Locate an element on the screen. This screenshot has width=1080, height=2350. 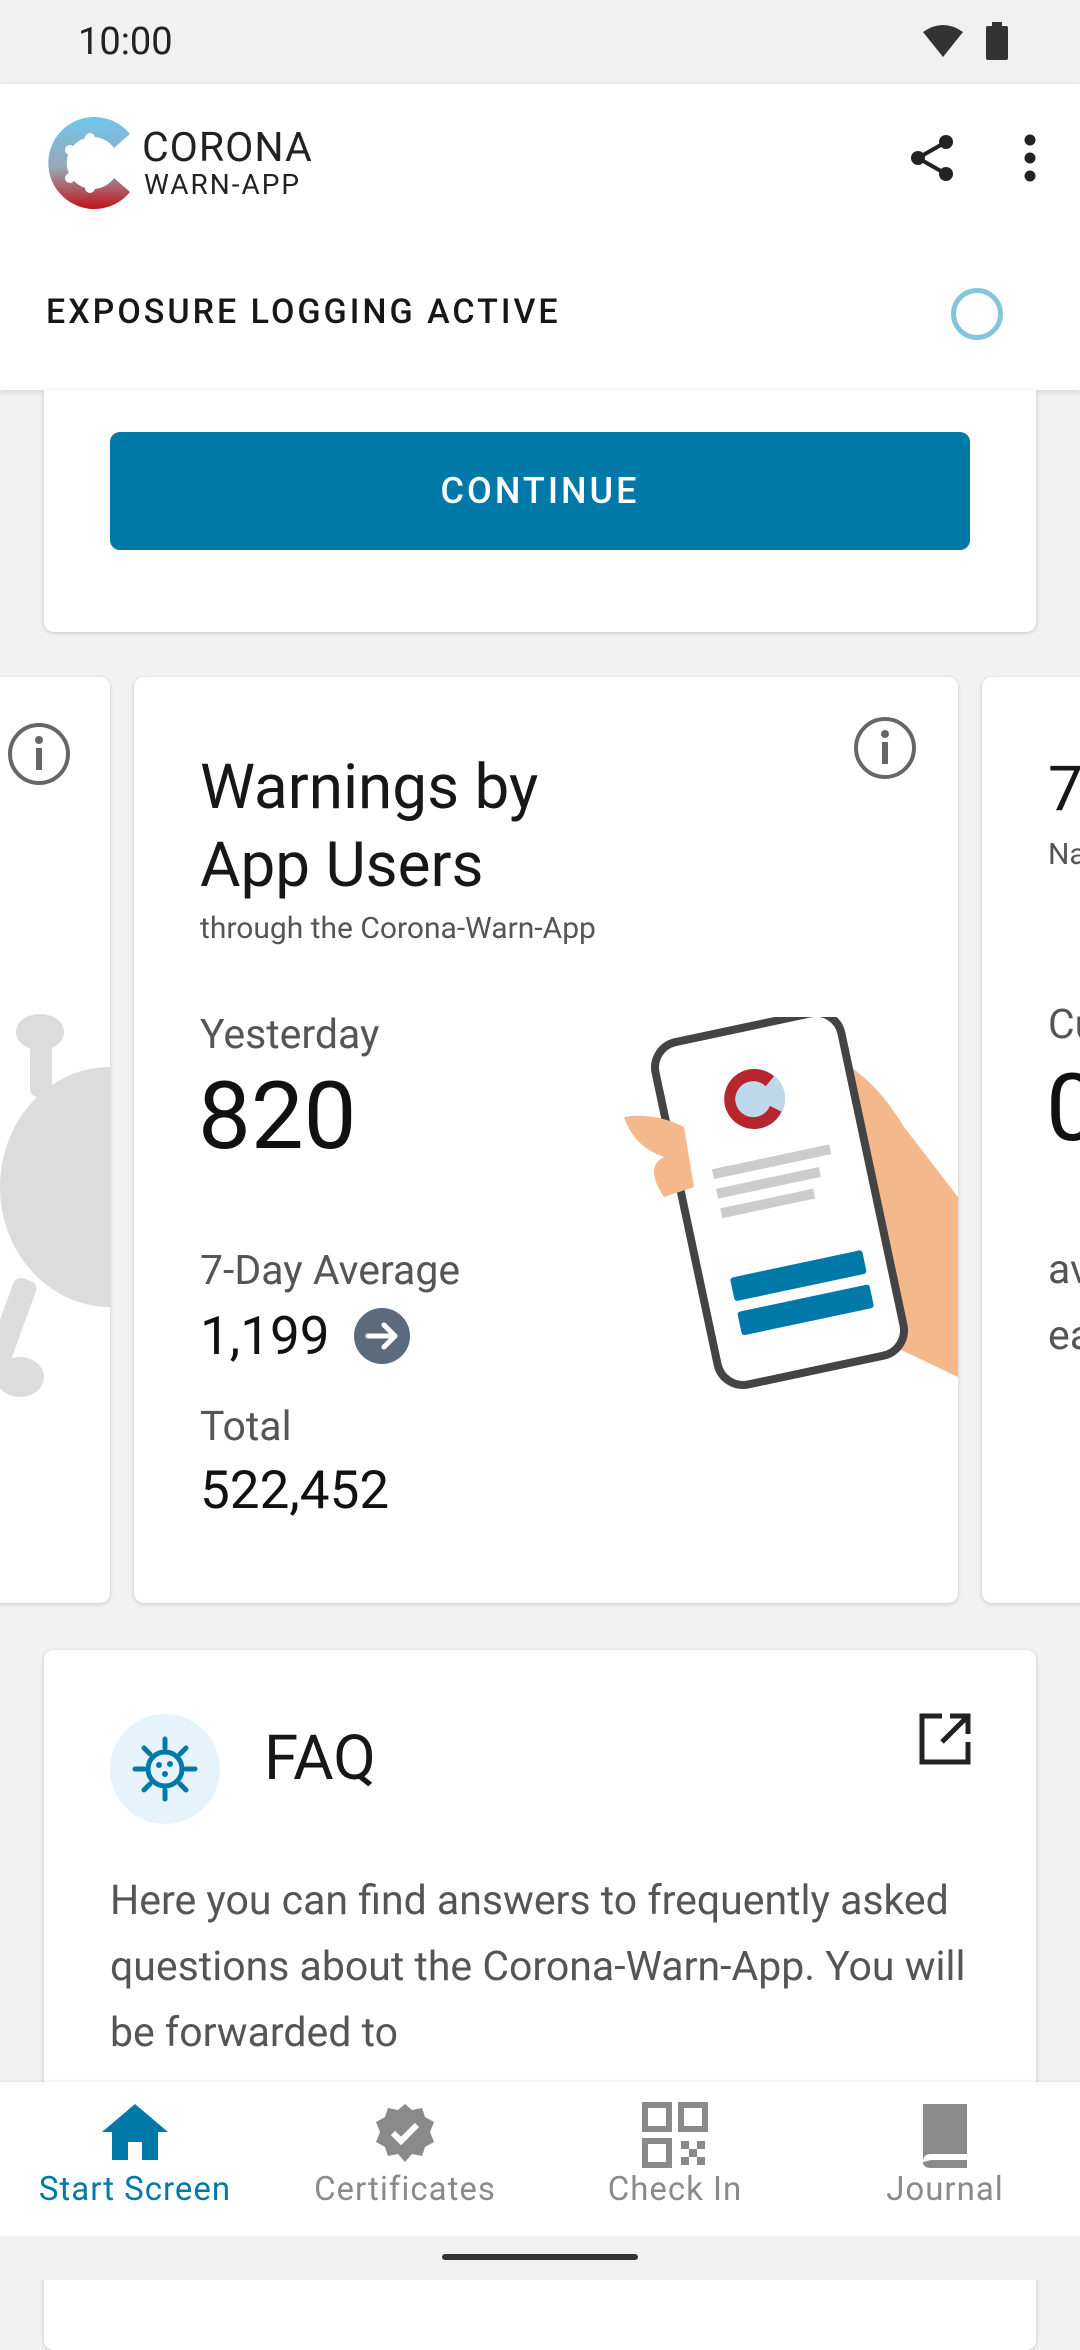
next-card-text-2: Na is located at coordinates (1064, 854).